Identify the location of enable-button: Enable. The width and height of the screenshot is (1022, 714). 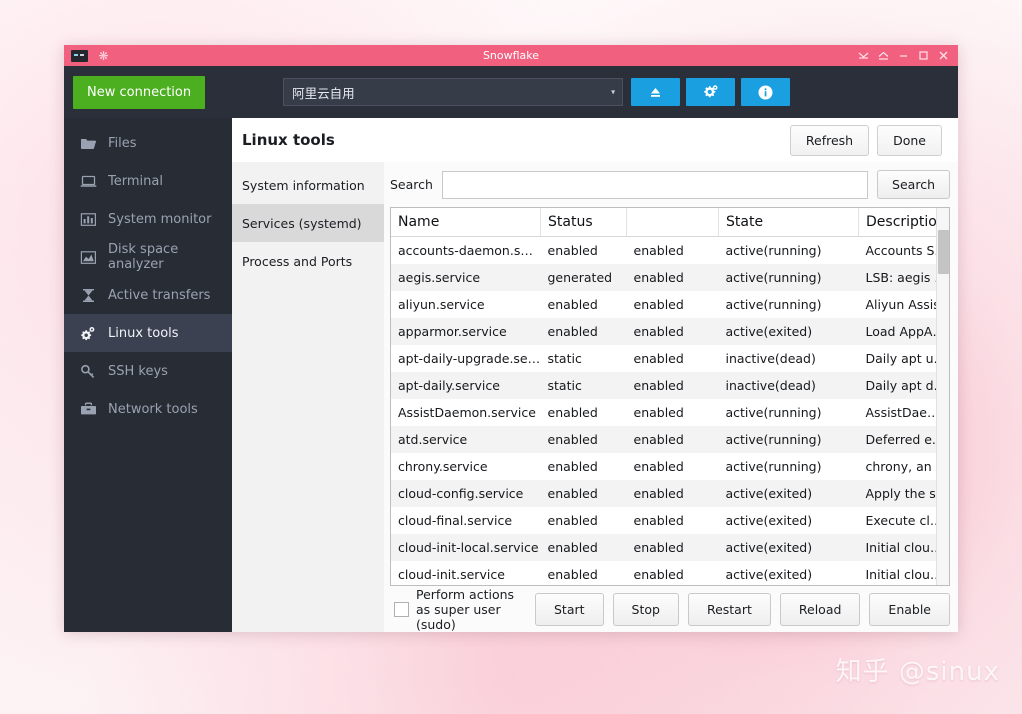
(909, 609).